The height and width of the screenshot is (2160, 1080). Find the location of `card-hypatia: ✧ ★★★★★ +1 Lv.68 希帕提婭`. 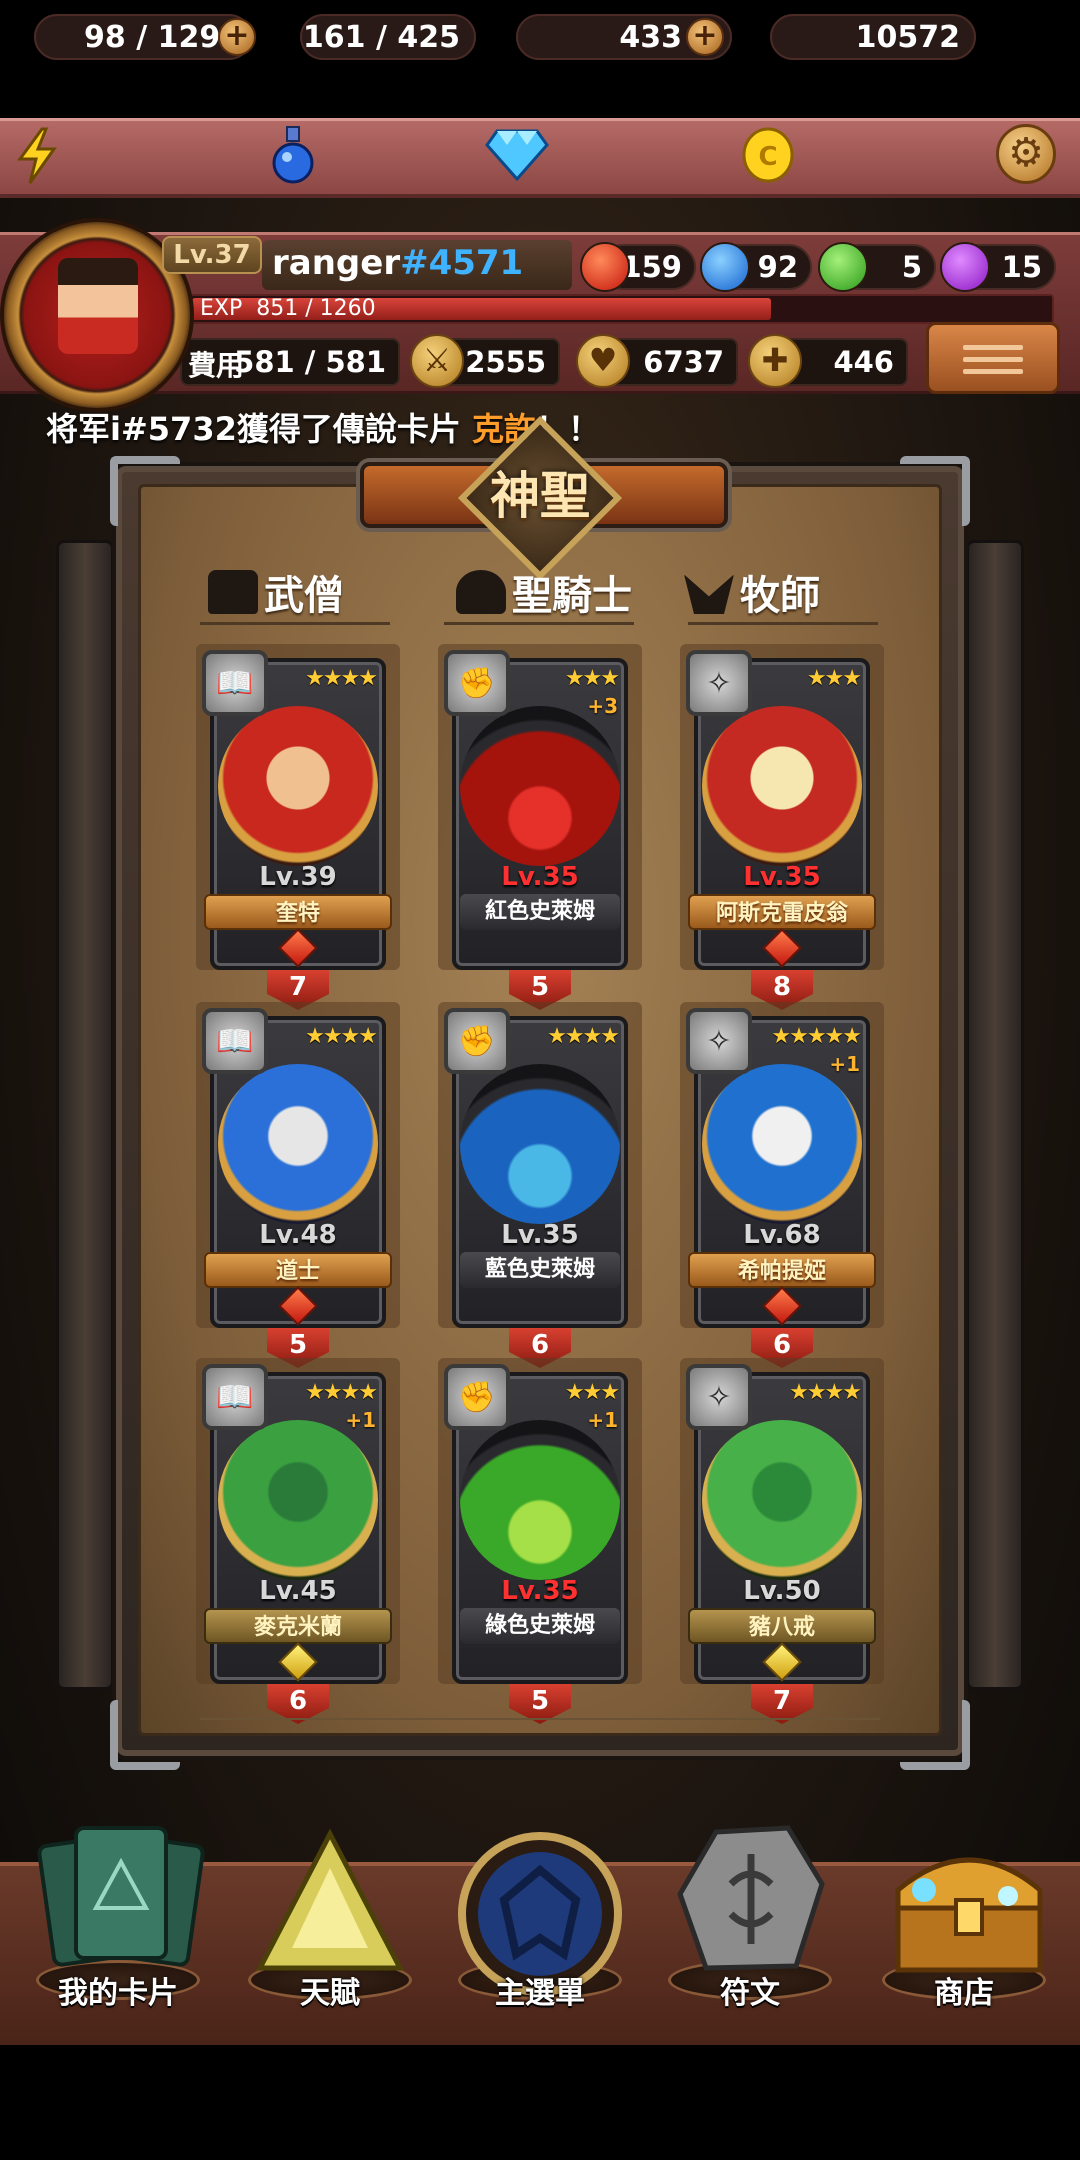

card-hypatia: ✧ ★★★★★ +1 Lv.68 希帕提婭 is located at coordinates (781, 1168).